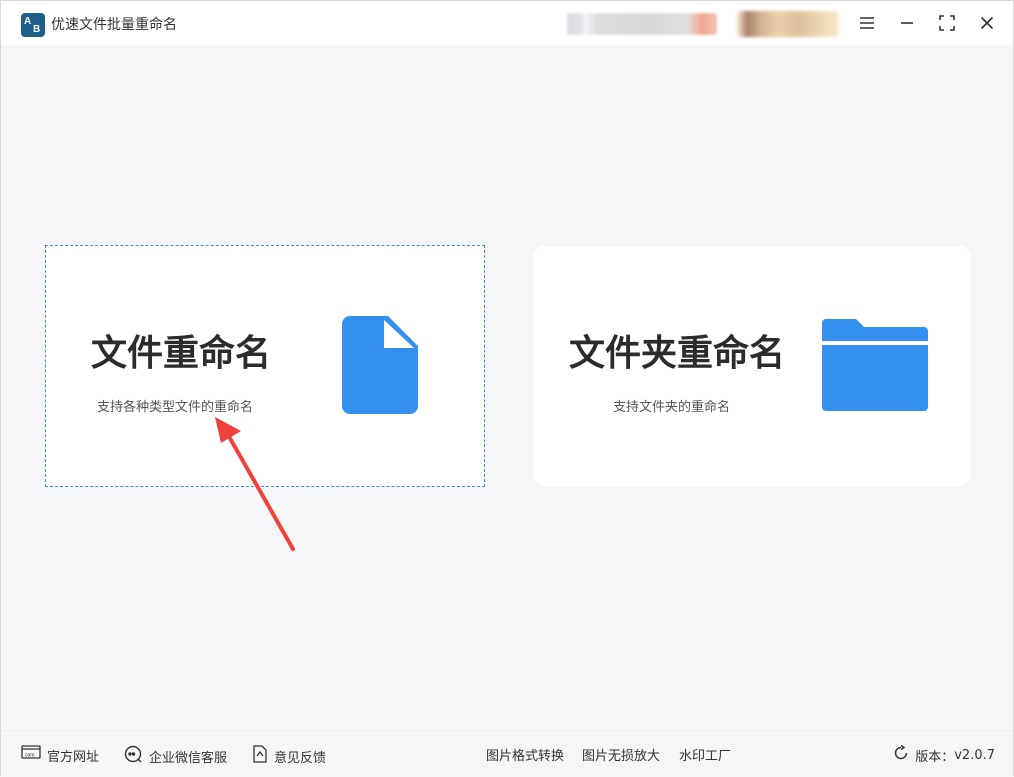 Image resolution: width=1014 pixels, height=777 pixels. I want to click on website-icon: com, so click(31, 755).